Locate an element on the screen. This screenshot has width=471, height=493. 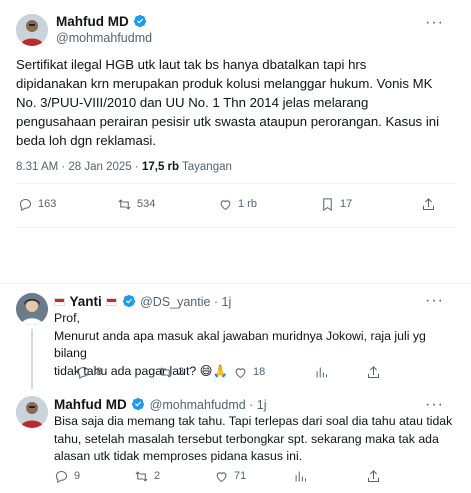
like-count: 1 rb is located at coordinates (247, 204).